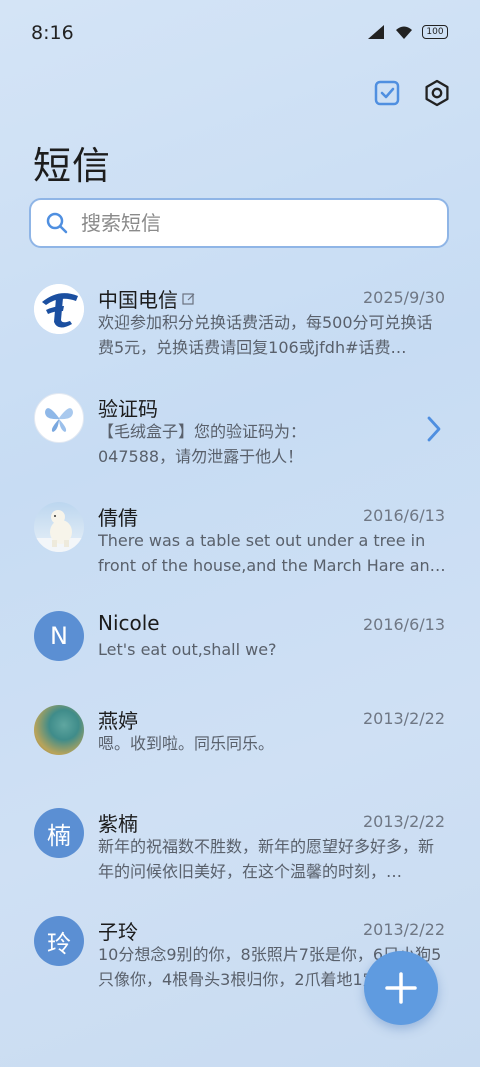 The width and height of the screenshot is (480, 1067). What do you see at coordinates (188, 298) in the screenshot?
I see `edit-icon` at bounding box center [188, 298].